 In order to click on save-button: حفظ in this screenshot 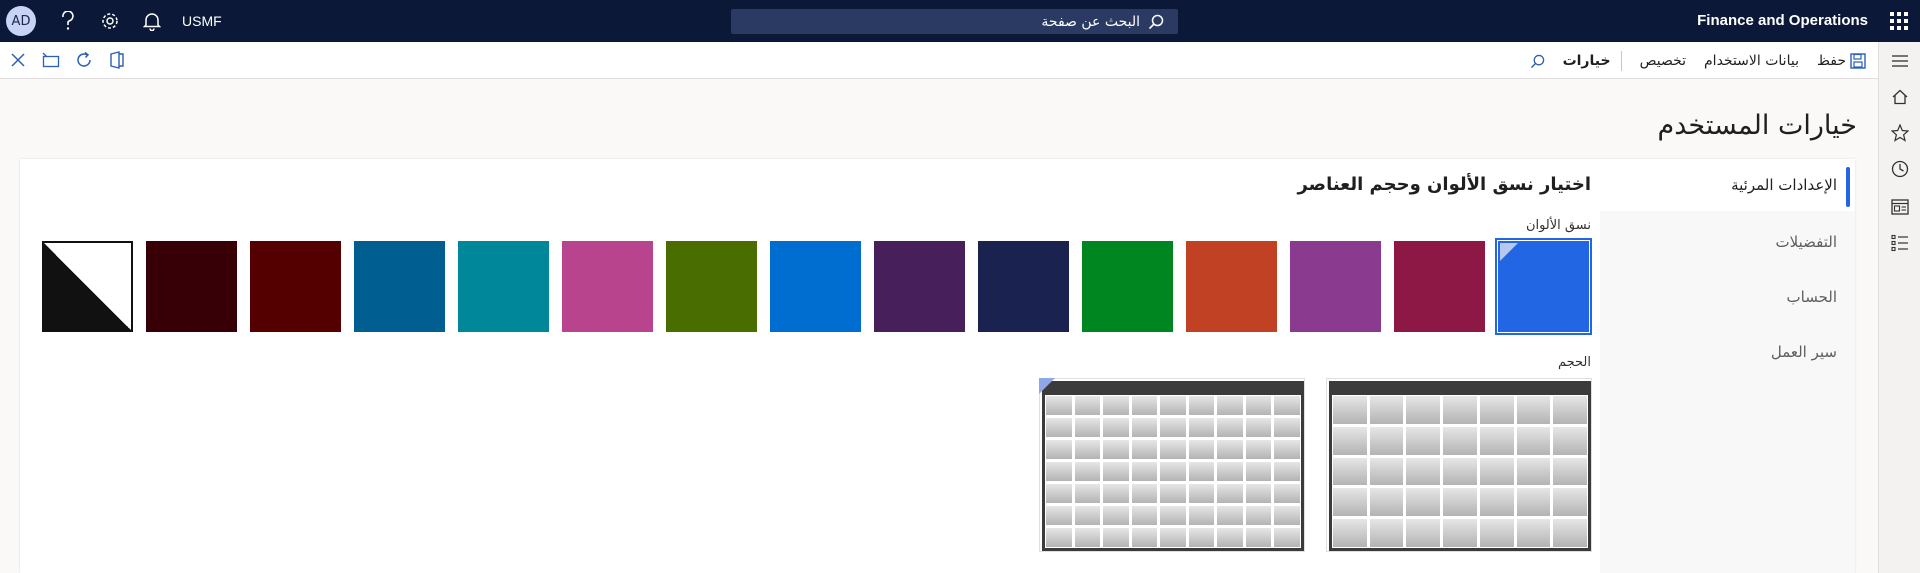, I will do `click(1841, 61)`.